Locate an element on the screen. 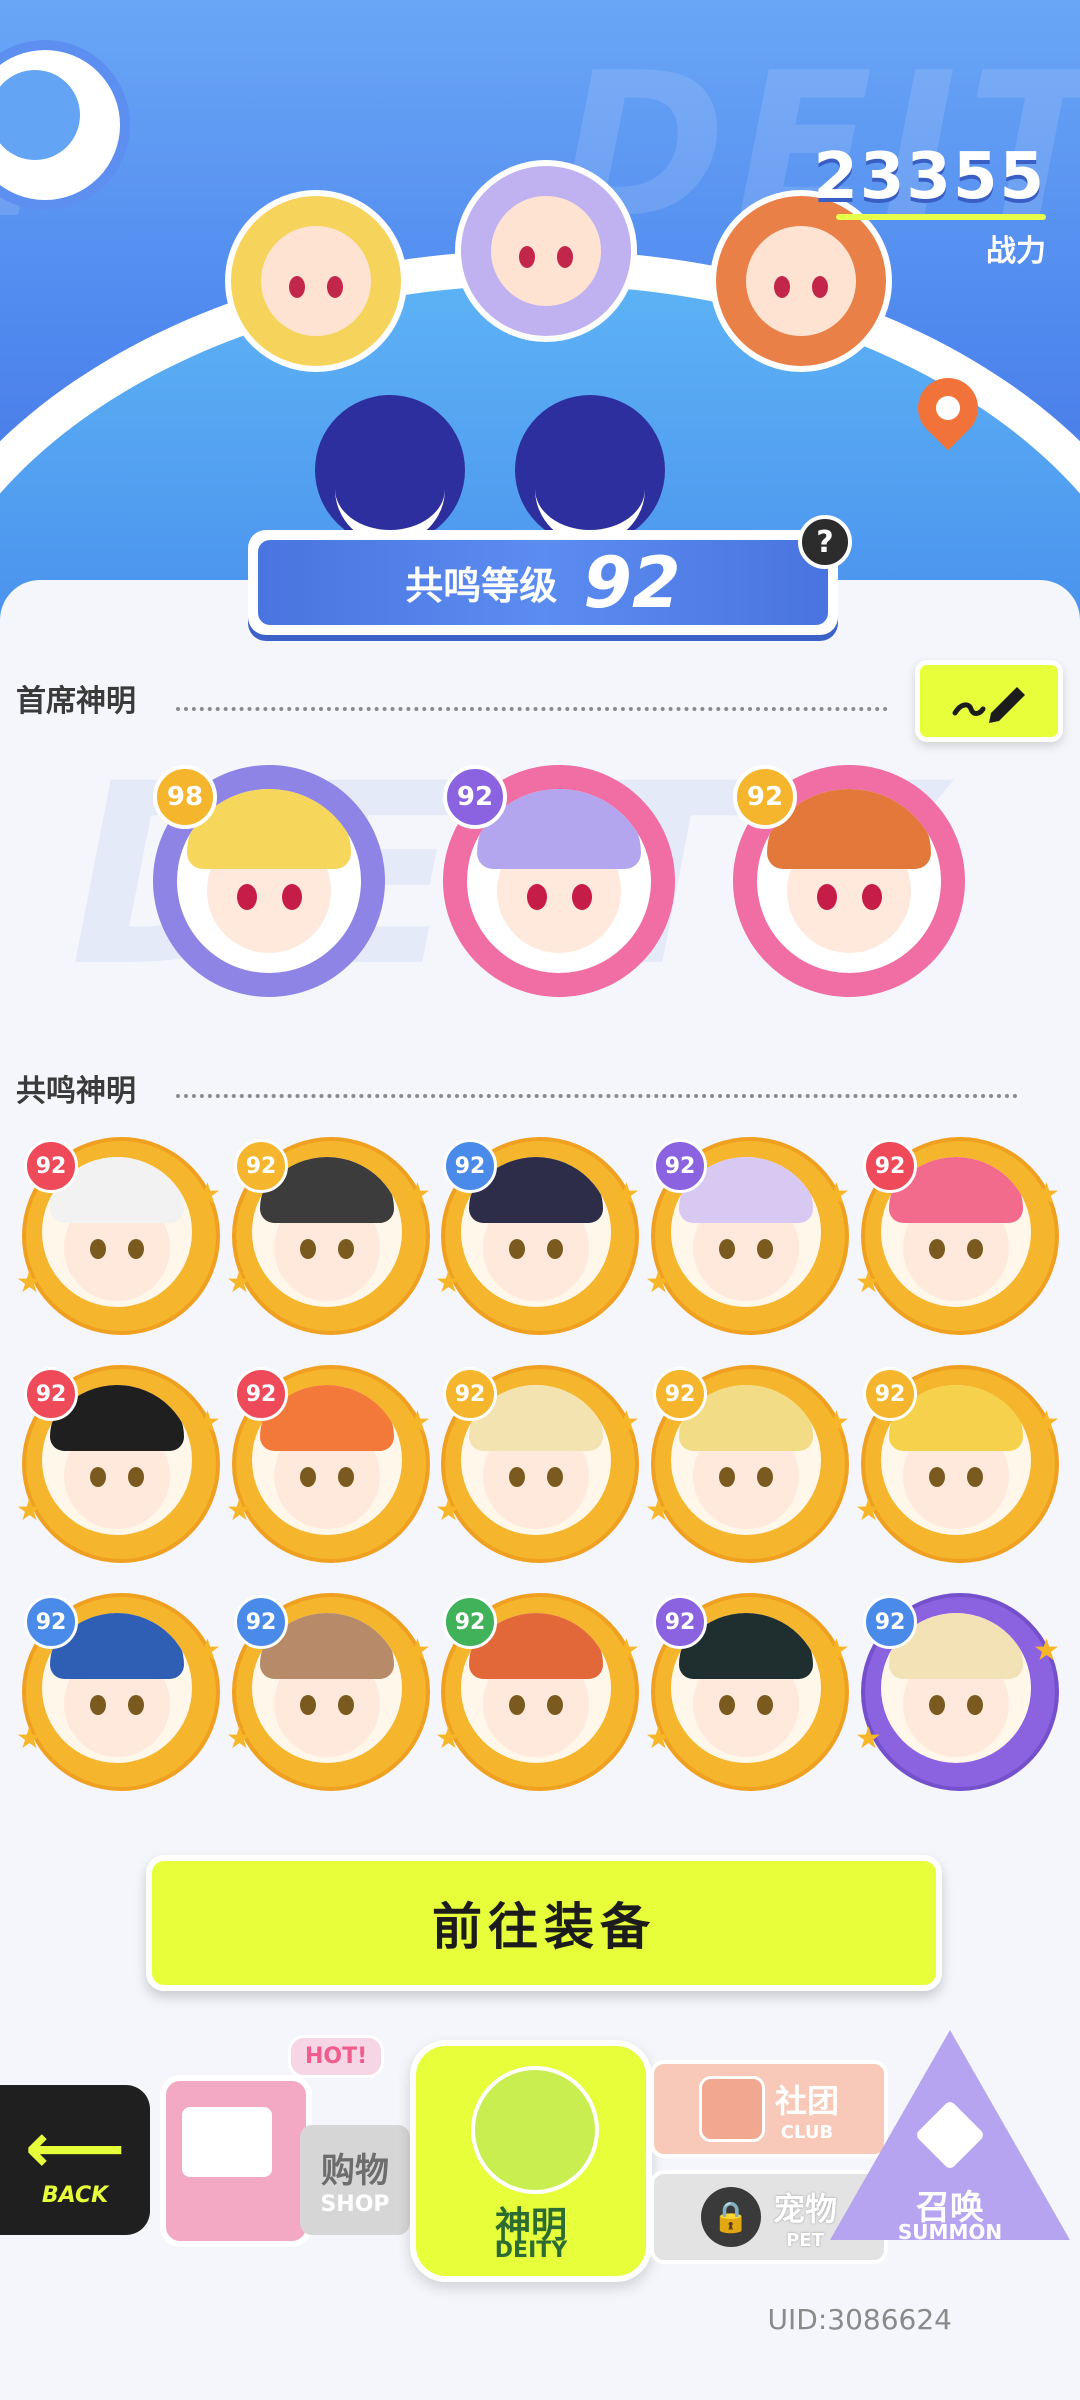  lead-deities-title: 首席神明 is located at coordinates (76, 701).